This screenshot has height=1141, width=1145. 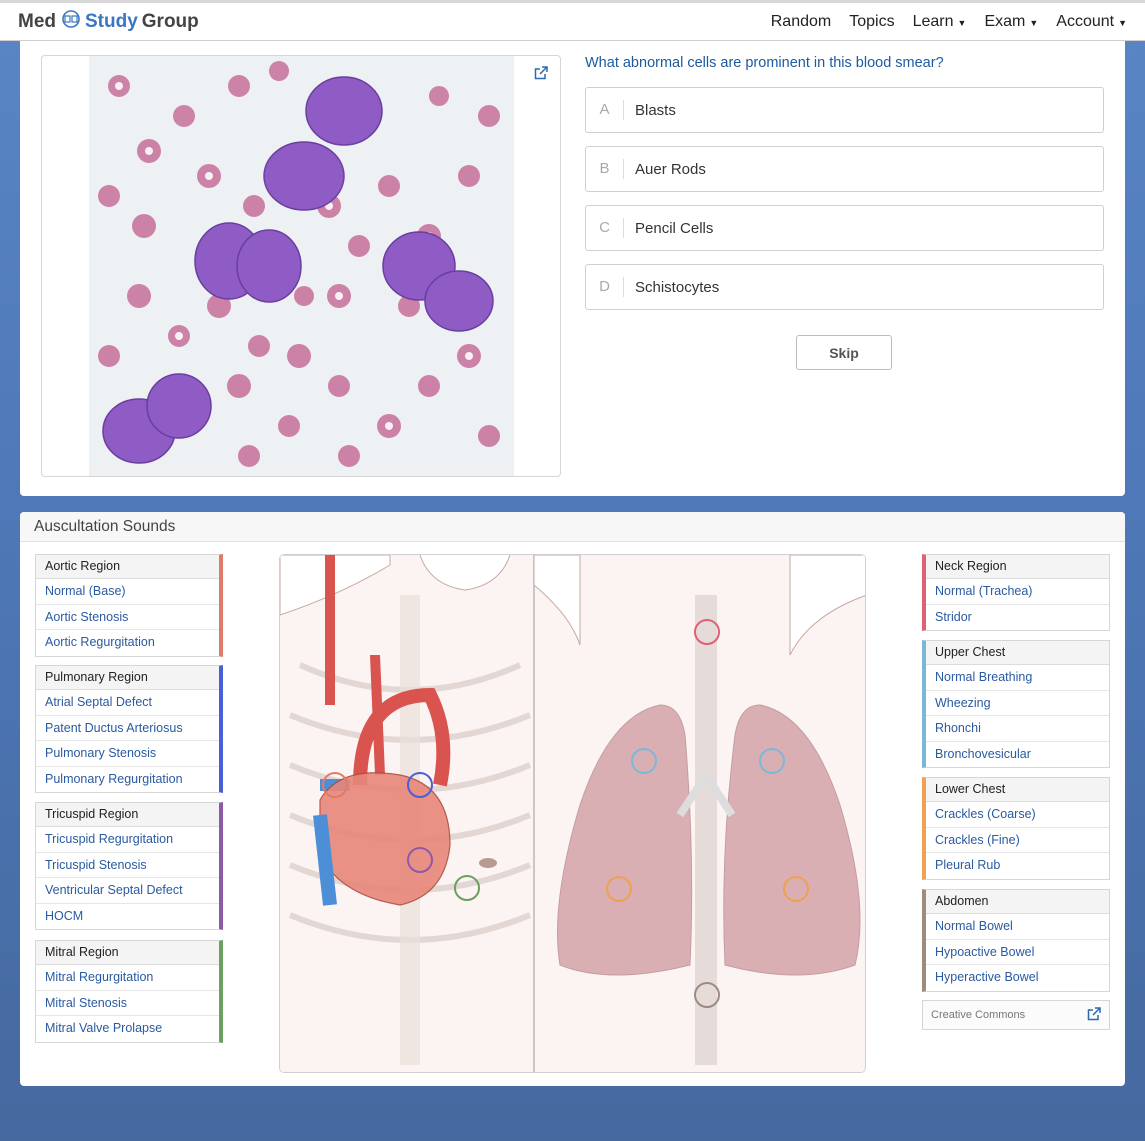 I want to click on answer-text: Blasts, so click(x=655, y=110).